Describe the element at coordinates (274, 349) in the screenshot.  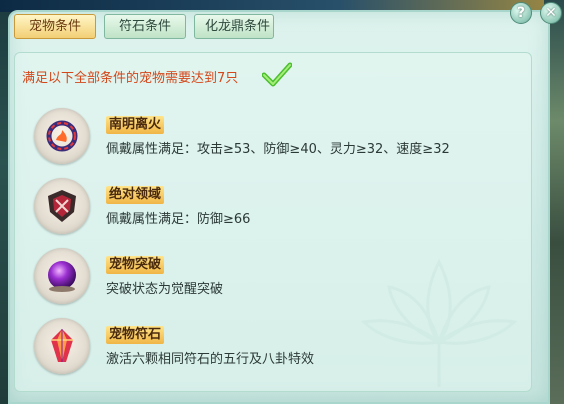
I see `condition-row: 宠物符石 激活六颗相同符石的五行及八卦特效` at that location.